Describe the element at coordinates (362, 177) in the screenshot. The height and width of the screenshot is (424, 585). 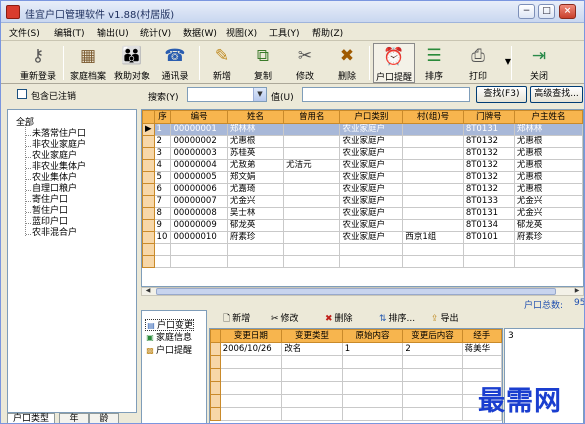
I see `table-row: 5 00000005 郑文娟 农业家庭户 8T0132 尤惠根` at that location.